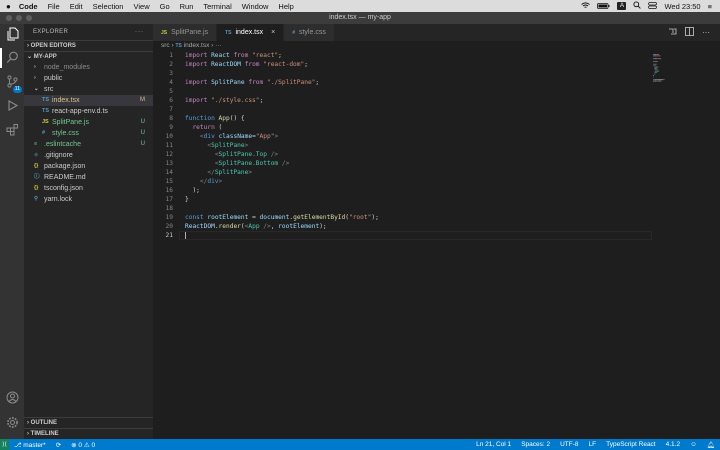  What do you see at coordinates (13, 84) in the screenshot?
I see `source-control-icon: 11` at bounding box center [13, 84].